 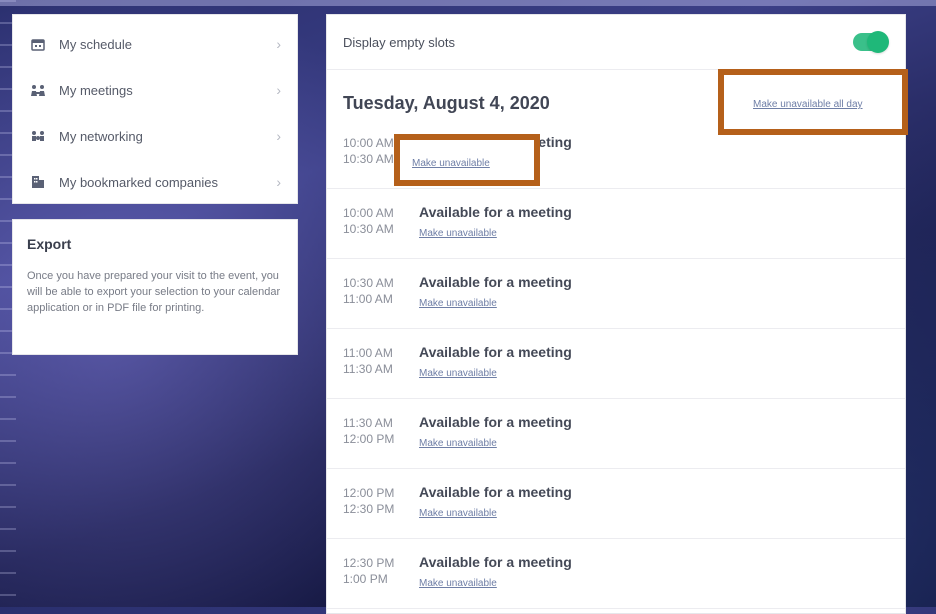 I want to click on slot-start-time: 10:30 AM, so click(x=368, y=283).